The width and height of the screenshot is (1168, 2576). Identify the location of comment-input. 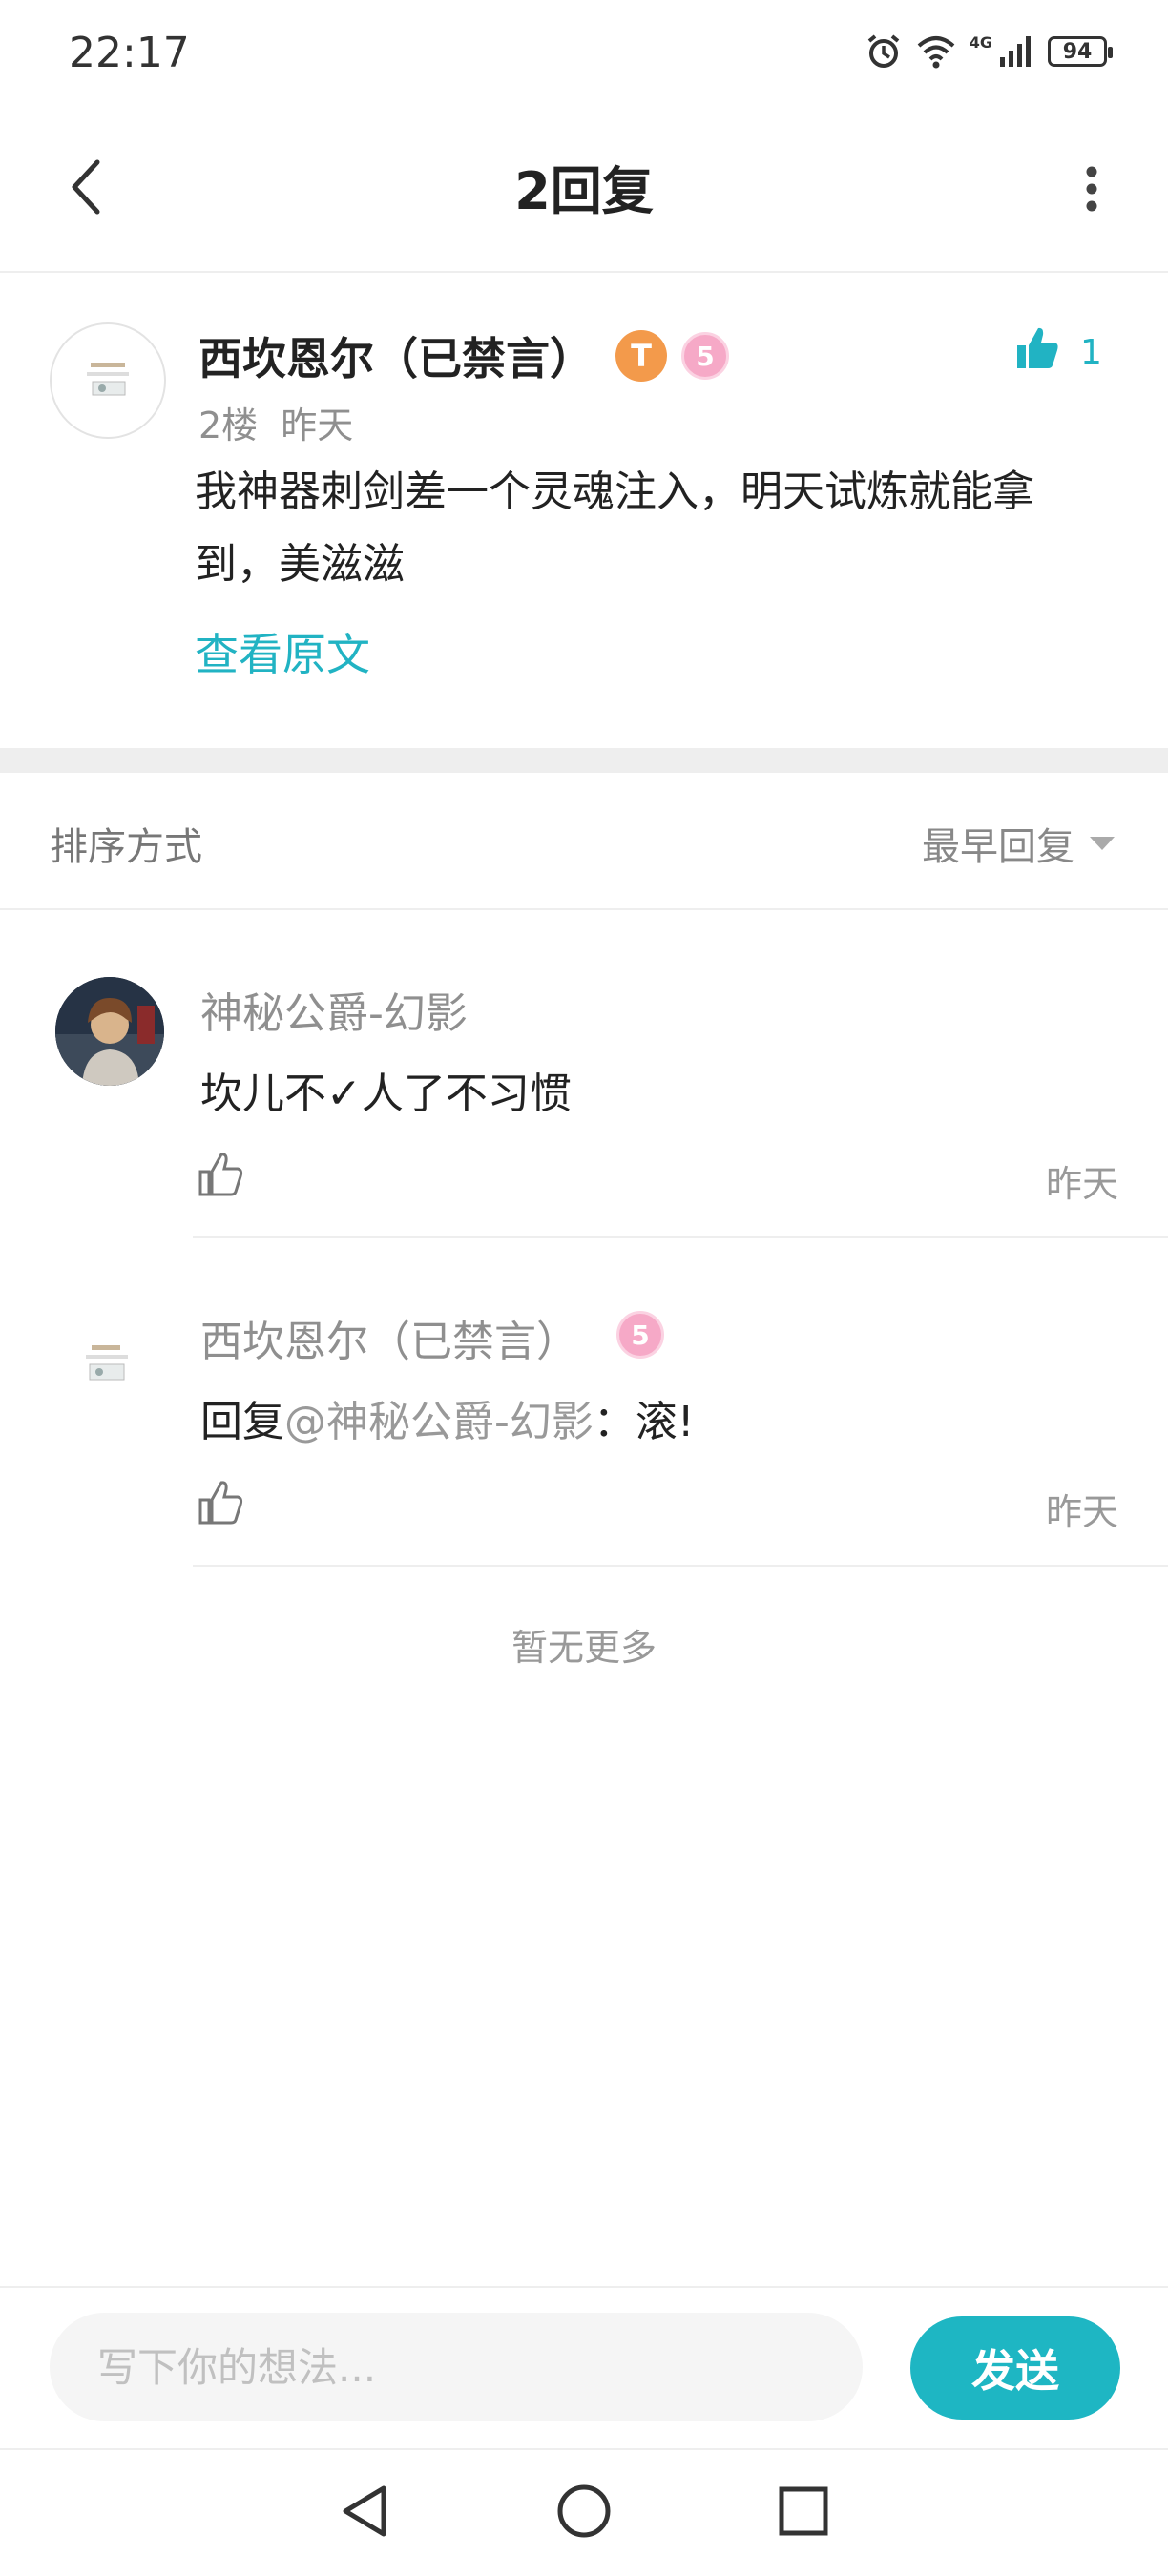
(456, 2367).